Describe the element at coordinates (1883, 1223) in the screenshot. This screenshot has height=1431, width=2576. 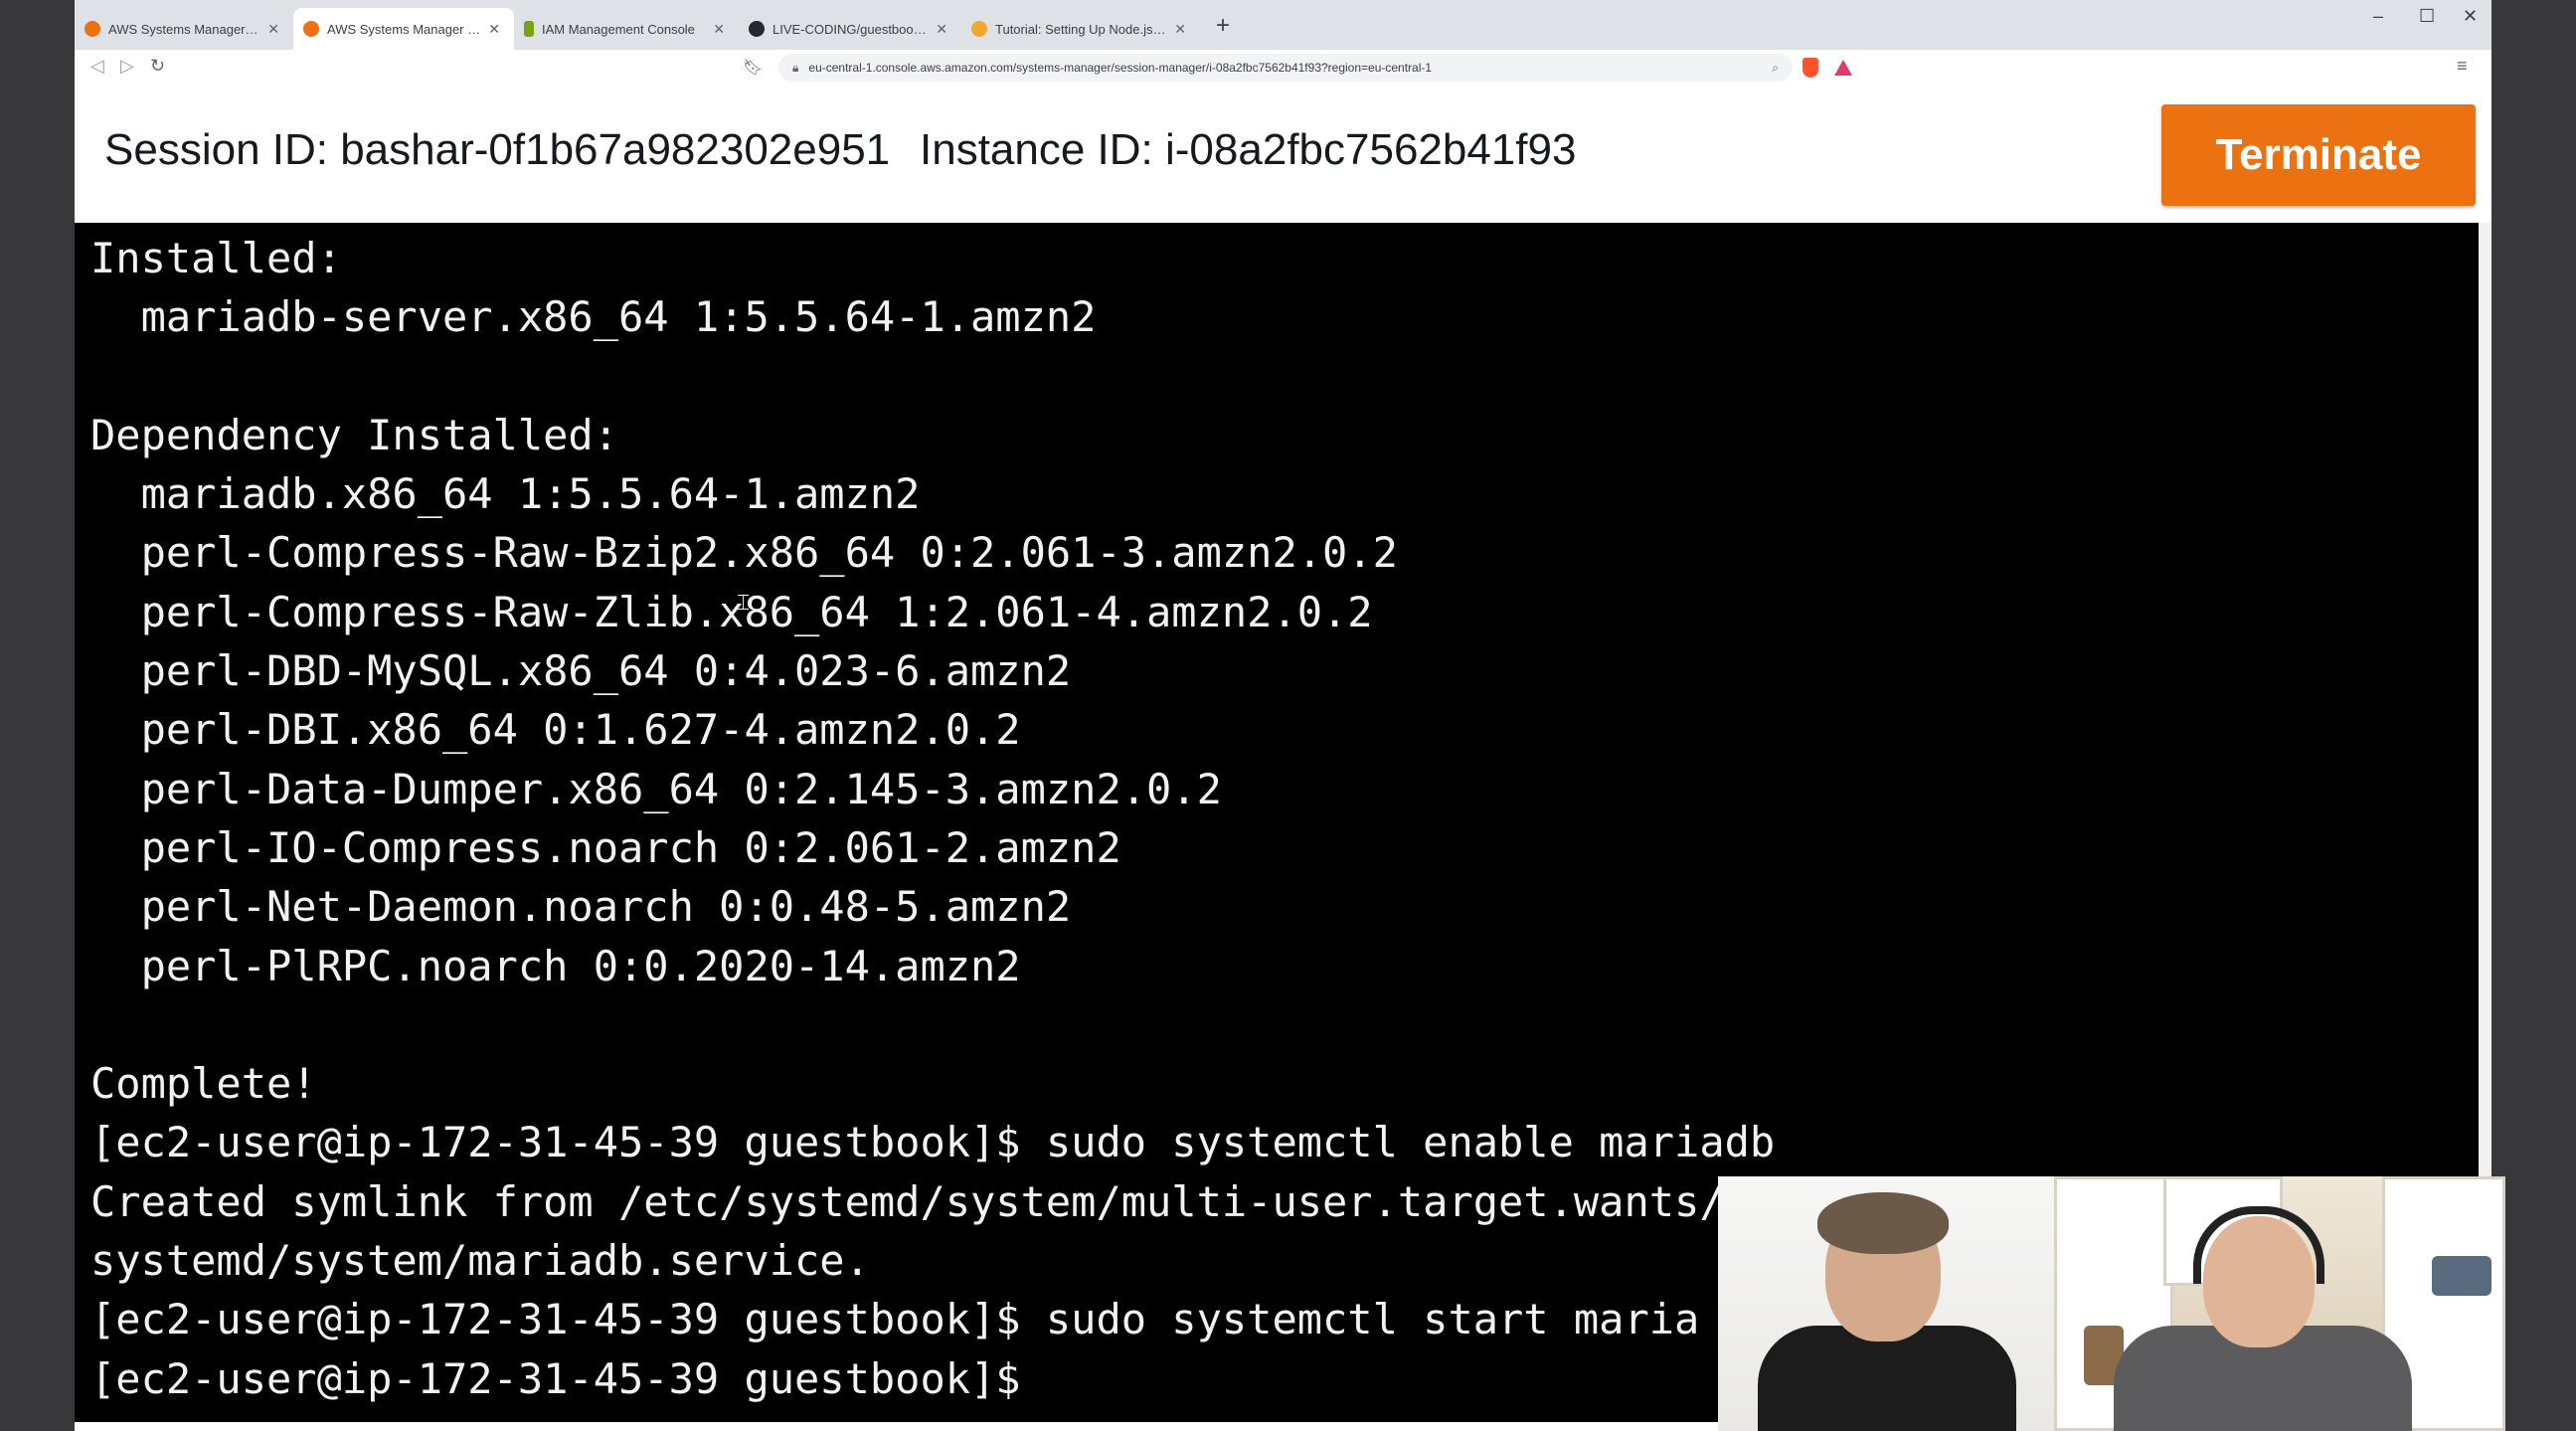
I see `person-left-hair` at that location.